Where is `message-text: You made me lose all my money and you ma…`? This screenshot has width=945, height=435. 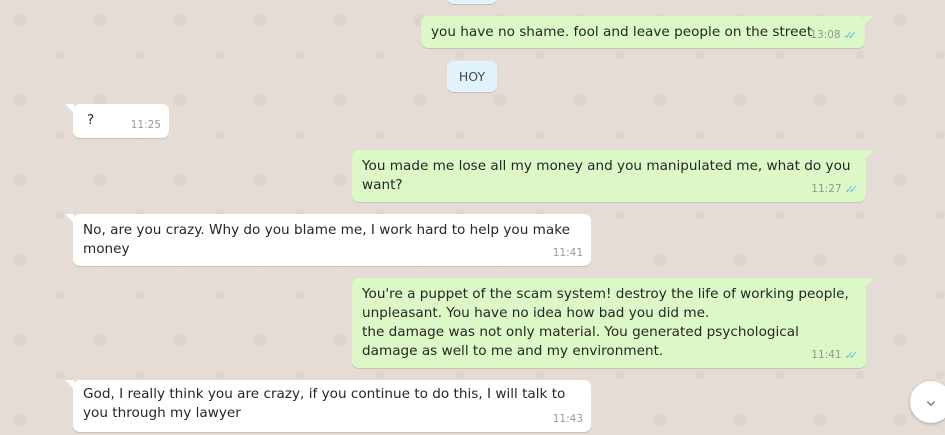 message-text: You made me lose all my money and you ma… is located at coordinates (606, 175).